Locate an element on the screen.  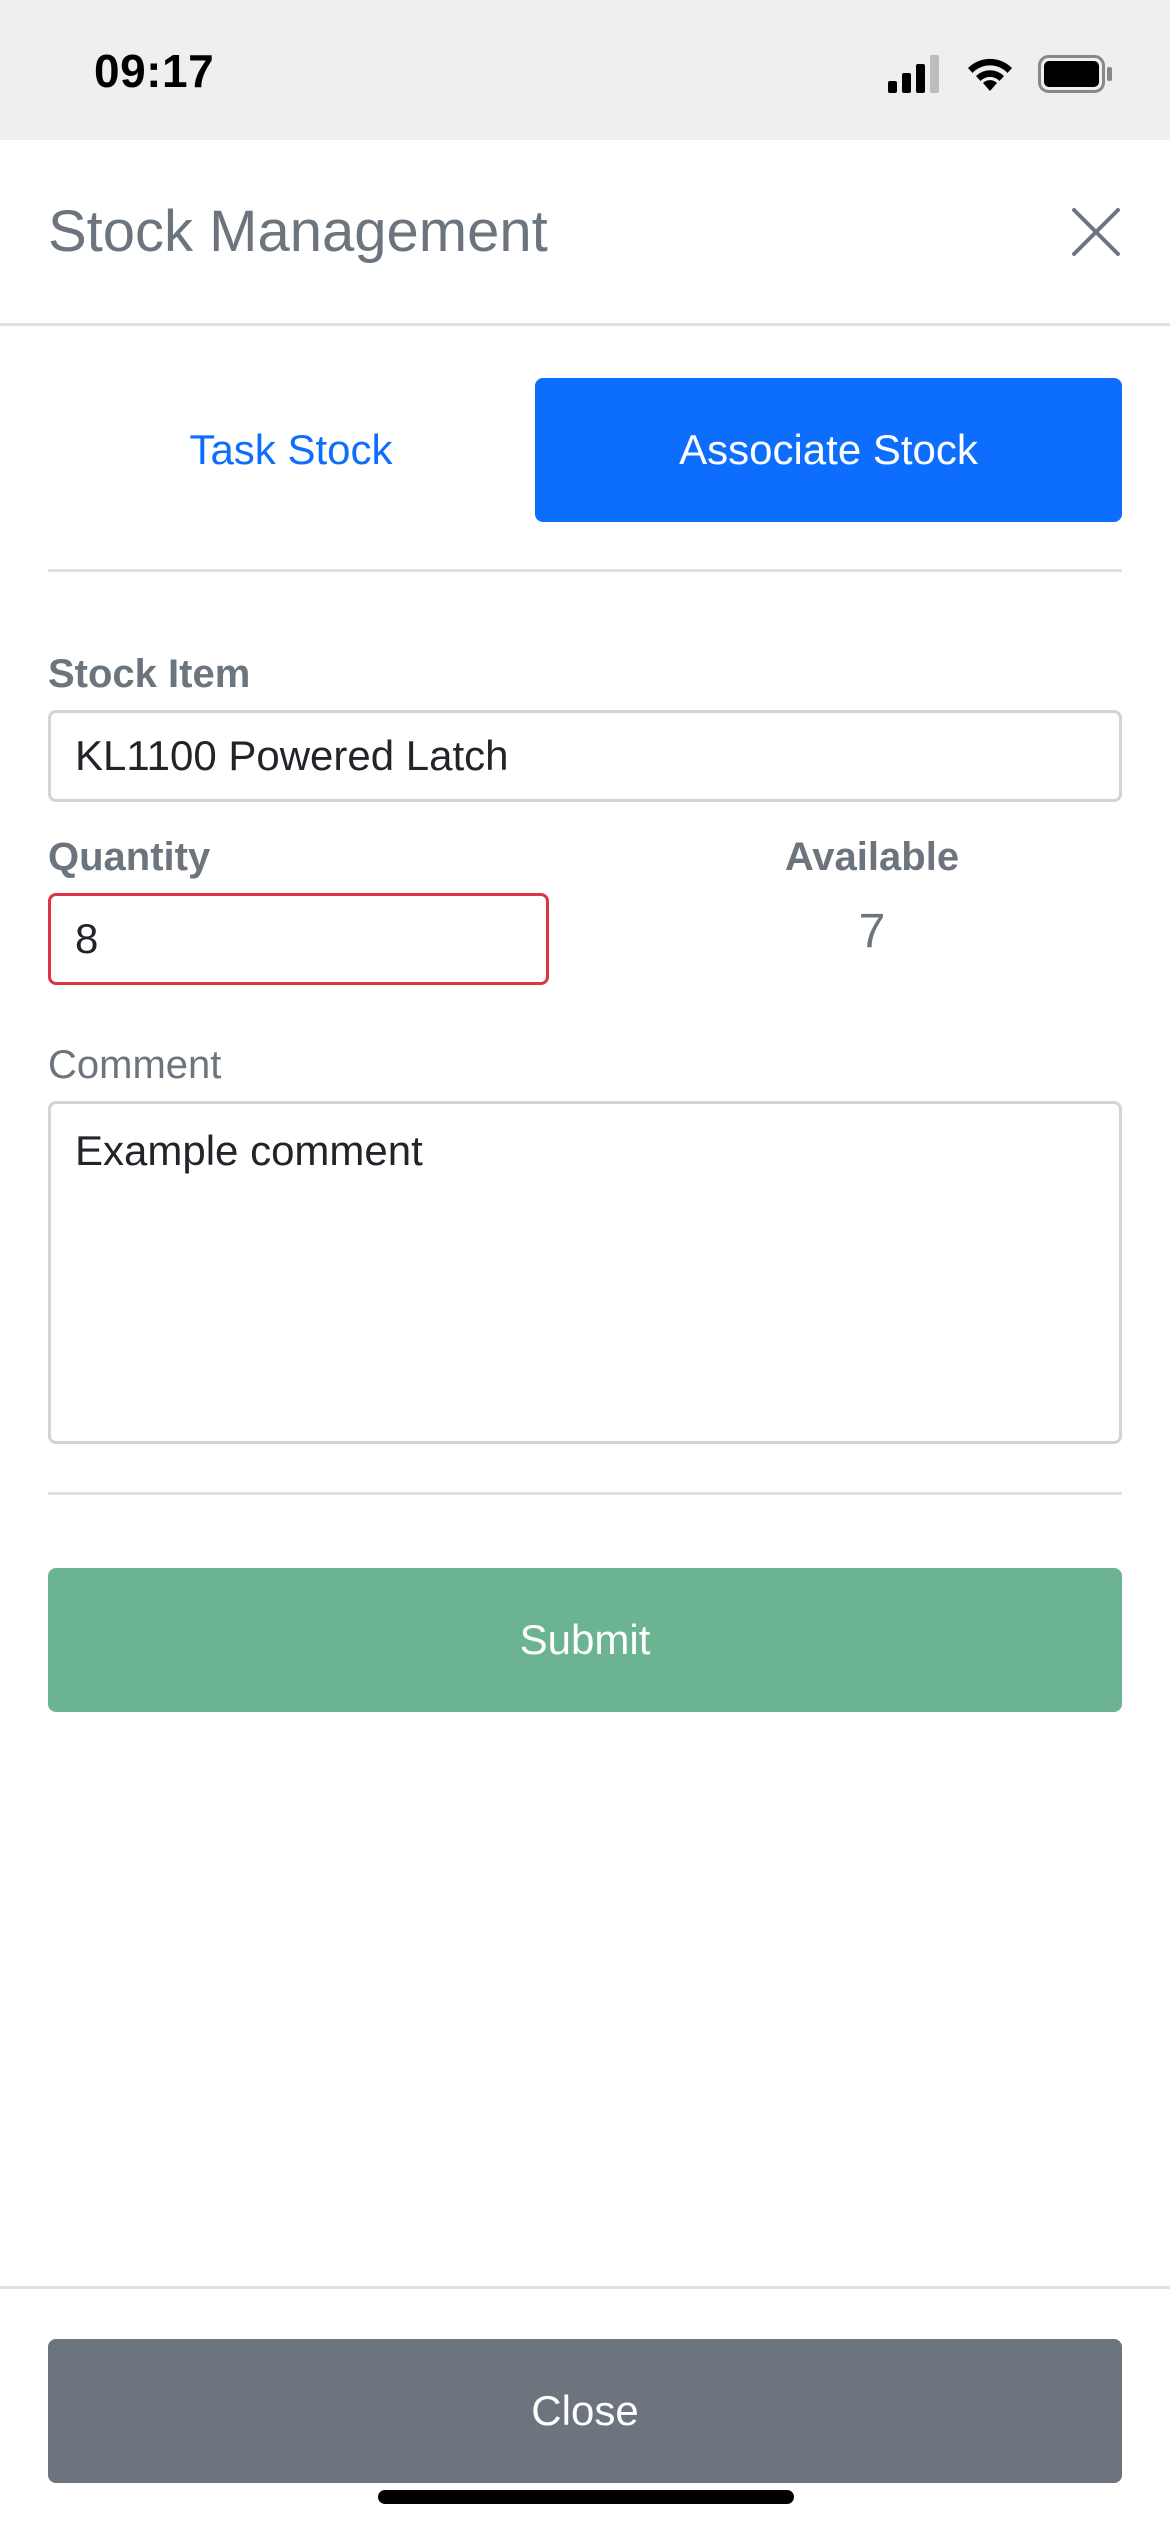
home-indicator is located at coordinates (586, 2497).